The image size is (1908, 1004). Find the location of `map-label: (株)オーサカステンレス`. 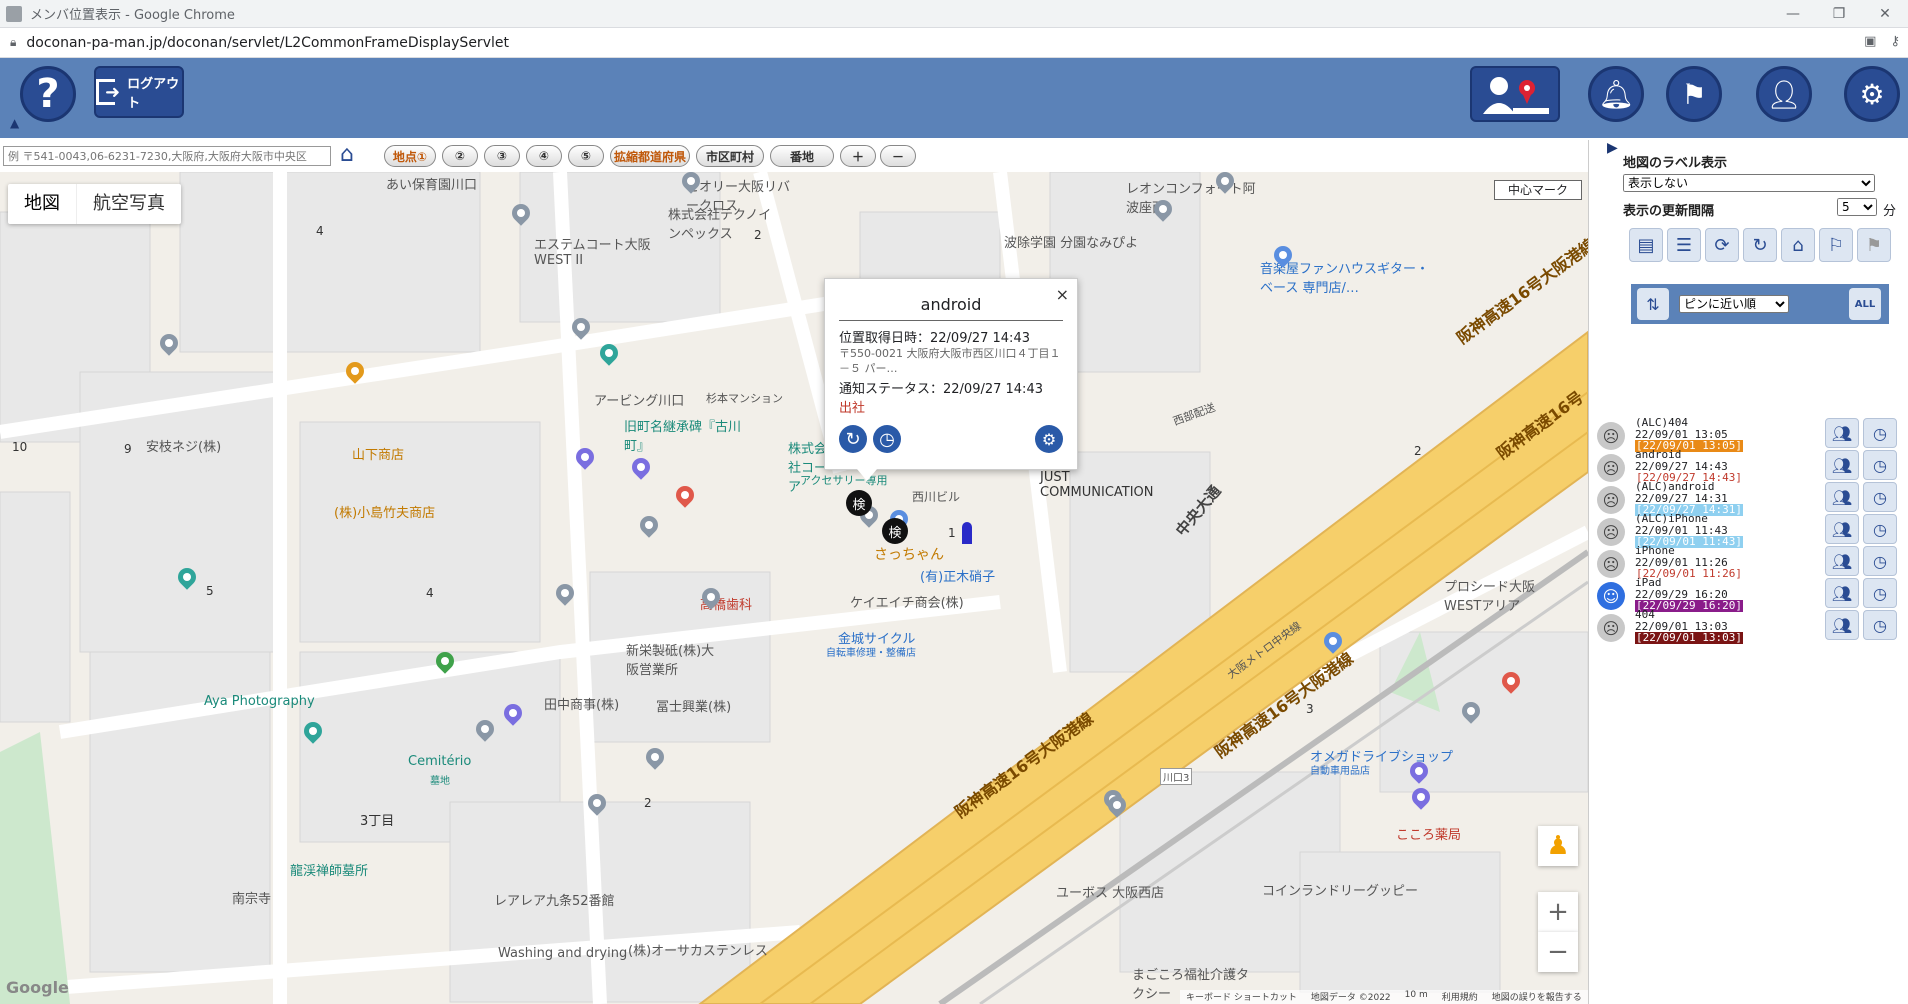

map-label: (株)オーサカステンレス is located at coordinates (698, 951).